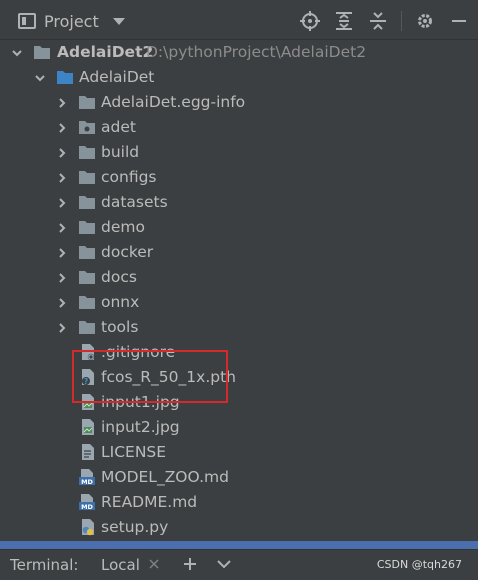 The height and width of the screenshot is (580, 478). What do you see at coordinates (105, 52) in the screenshot?
I see `tree-item-label: AdelaiDet2` at bounding box center [105, 52].